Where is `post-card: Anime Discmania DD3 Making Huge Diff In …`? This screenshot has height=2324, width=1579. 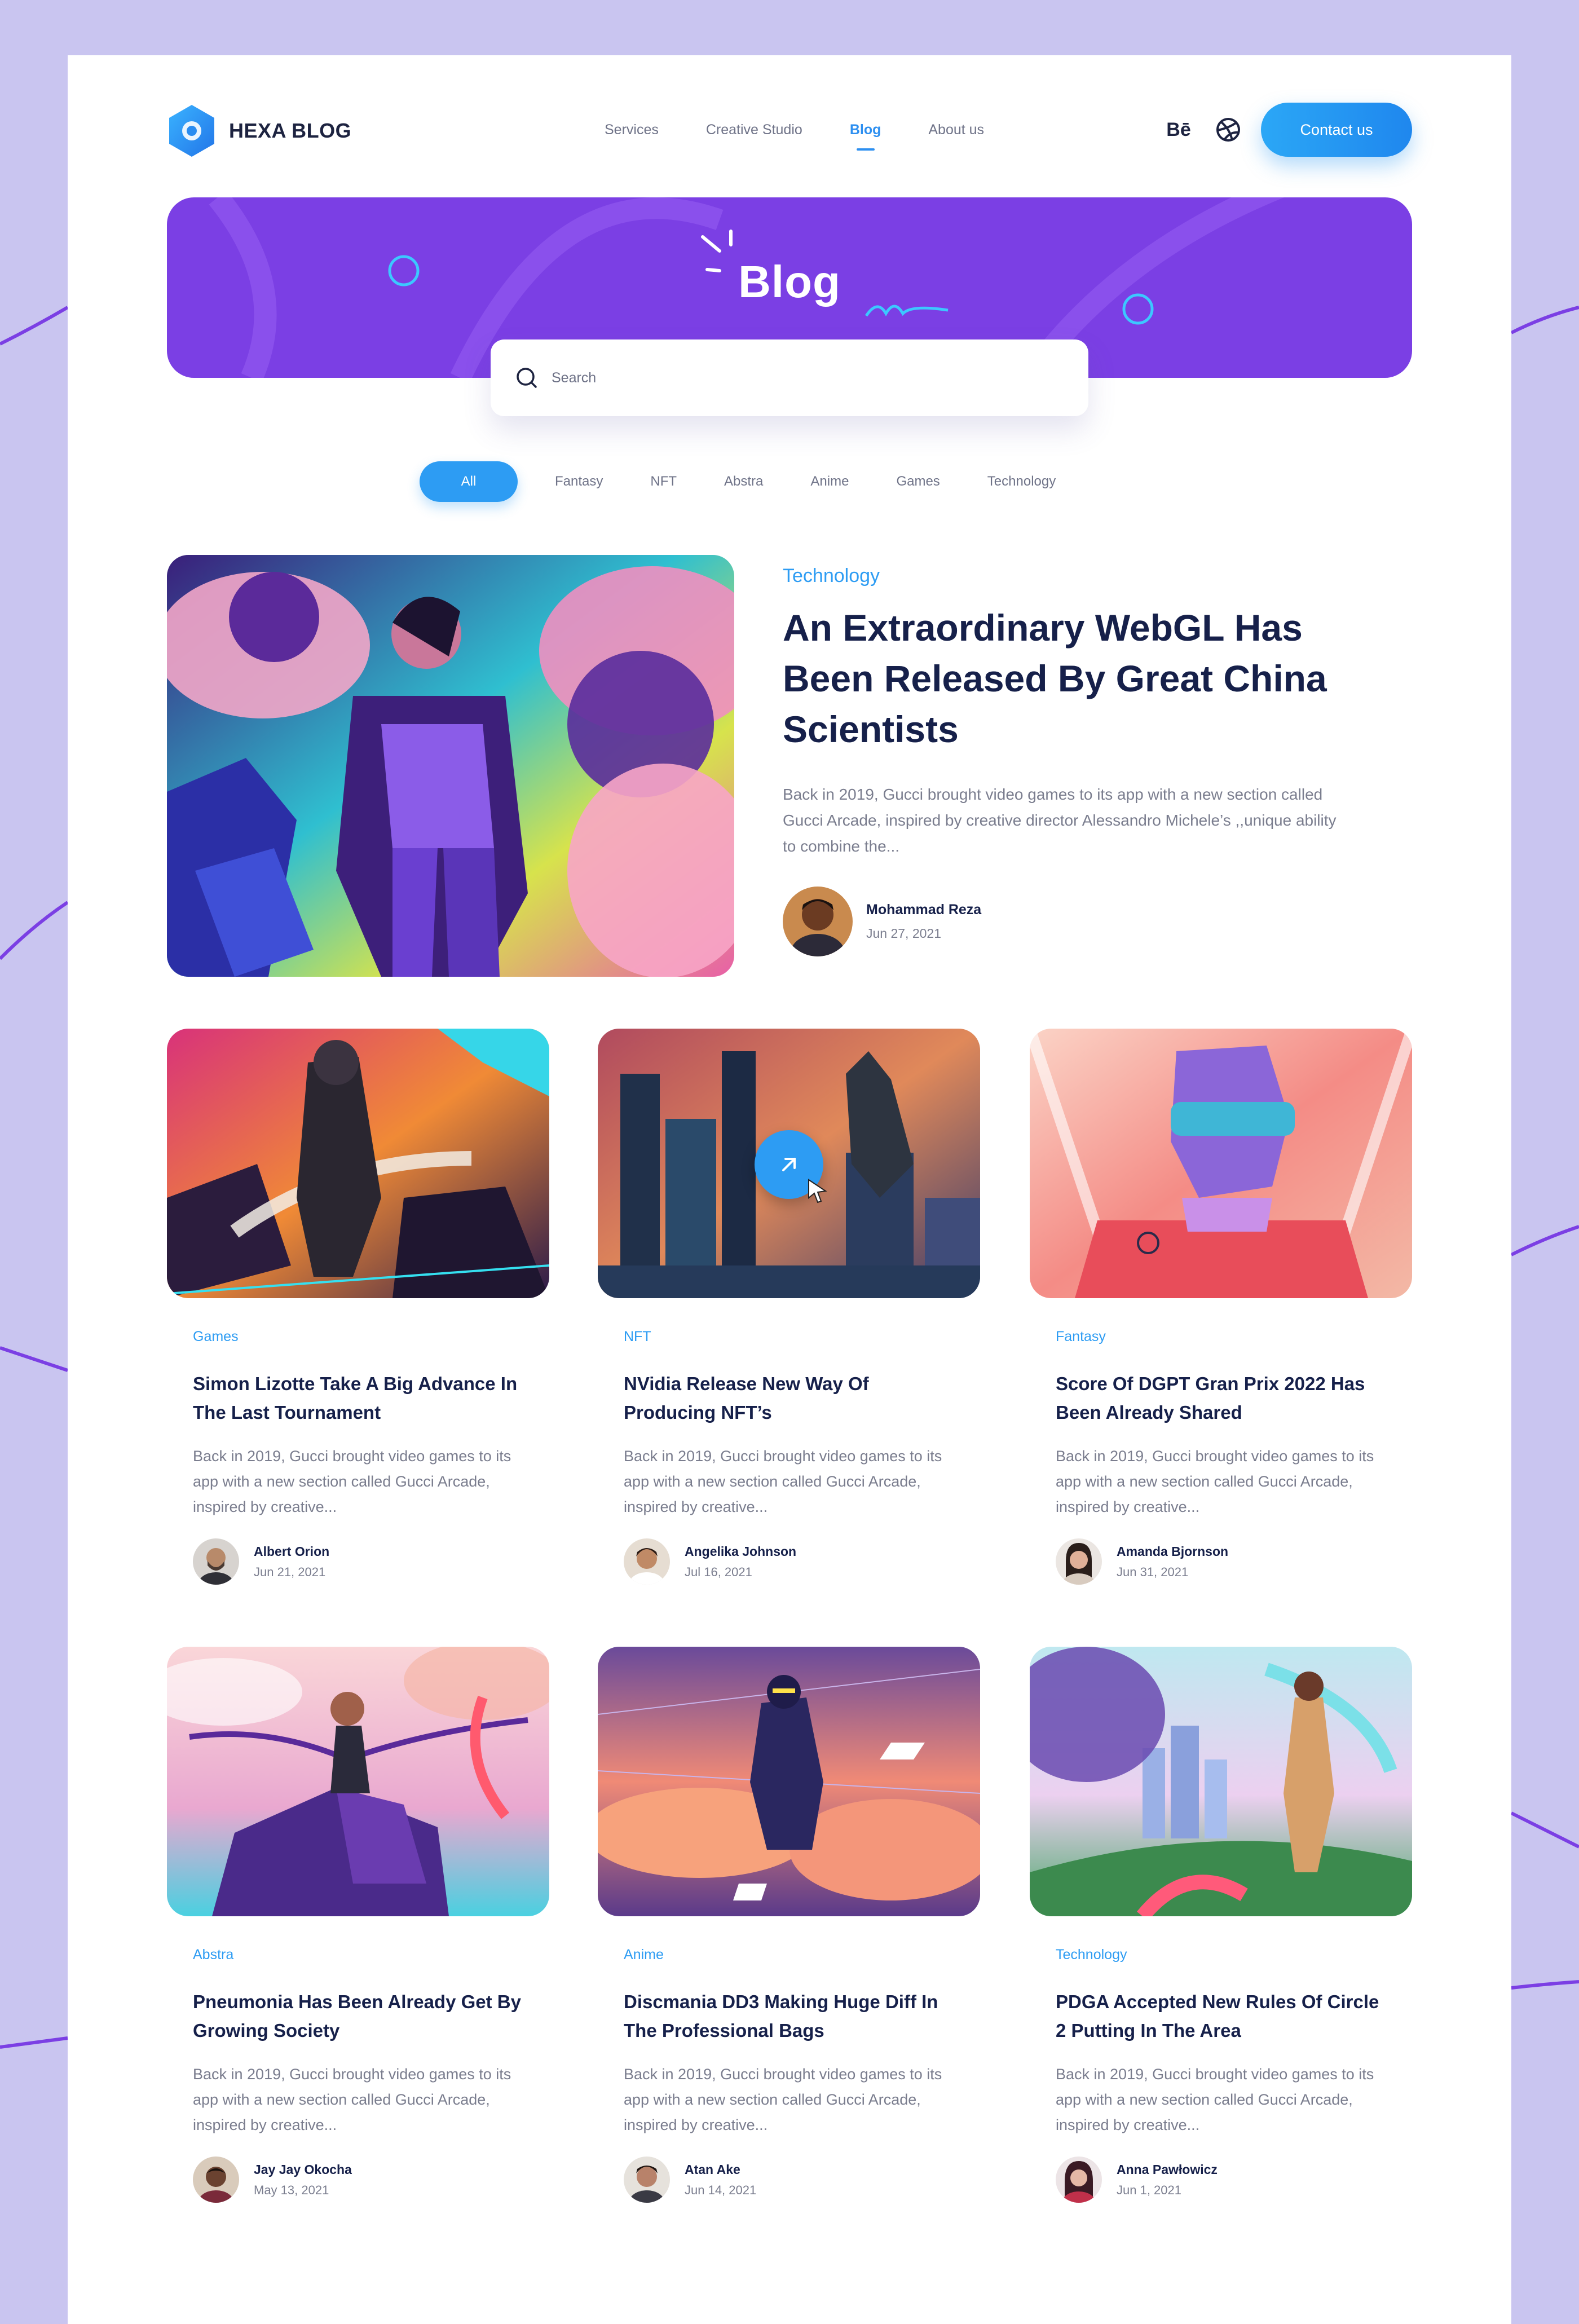 post-card: Anime Discmania DD3 Making Huge Diff In … is located at coordinates (789, 1940).